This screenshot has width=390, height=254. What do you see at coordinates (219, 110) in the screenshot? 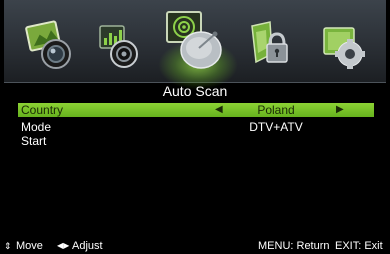
I see `left-arrow-icon: ◀` at bounding box center [219, 110].